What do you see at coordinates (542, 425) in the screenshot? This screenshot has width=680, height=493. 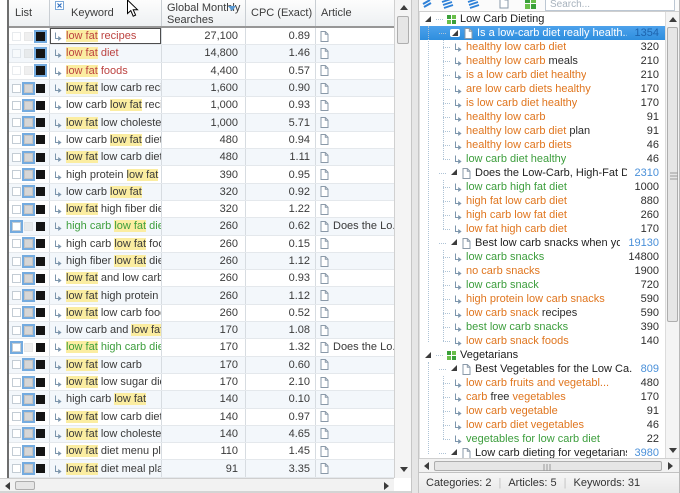 I see `keyword-row: low carb diet vegetables 46` at bounding box center [542, 425].